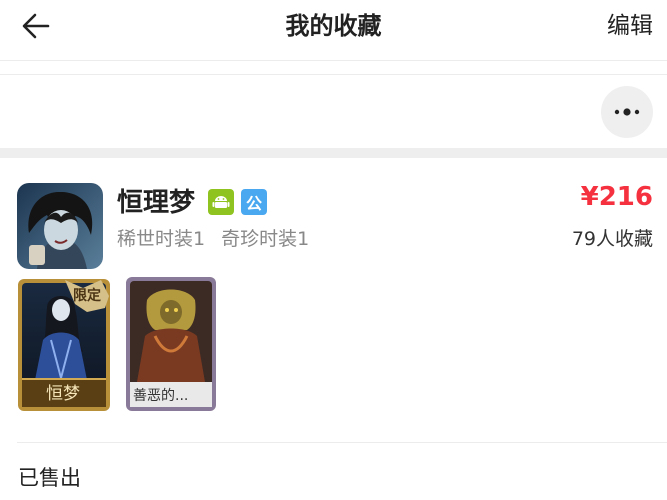 This screenshot has width=667, height=500. Describe the element at coordinates (333, 74) in the screenshot. I see `filter-divider` at that location.